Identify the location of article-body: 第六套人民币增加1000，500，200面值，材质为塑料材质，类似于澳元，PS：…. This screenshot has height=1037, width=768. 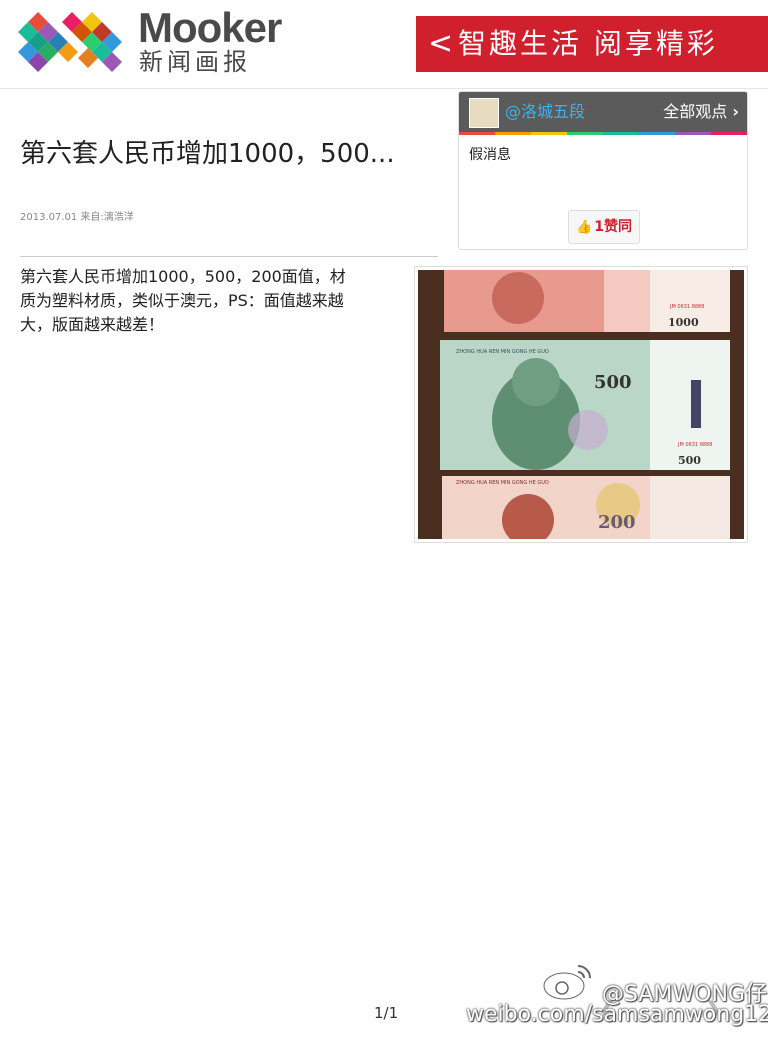
(183, 300).